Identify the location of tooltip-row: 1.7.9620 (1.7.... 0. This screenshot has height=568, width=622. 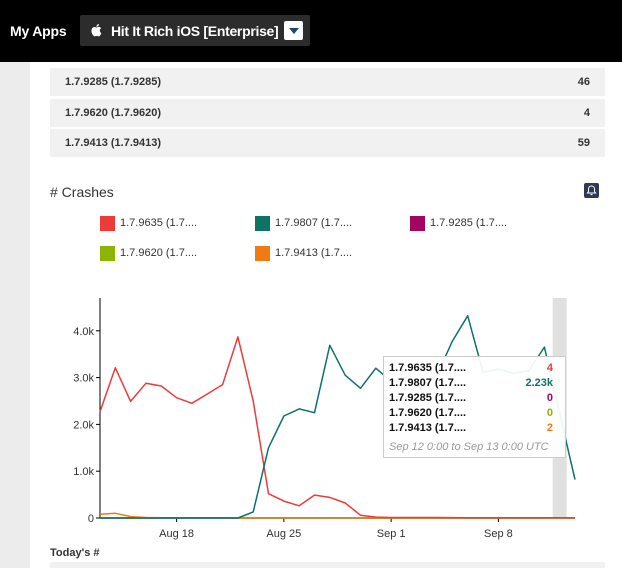
(475, 414).